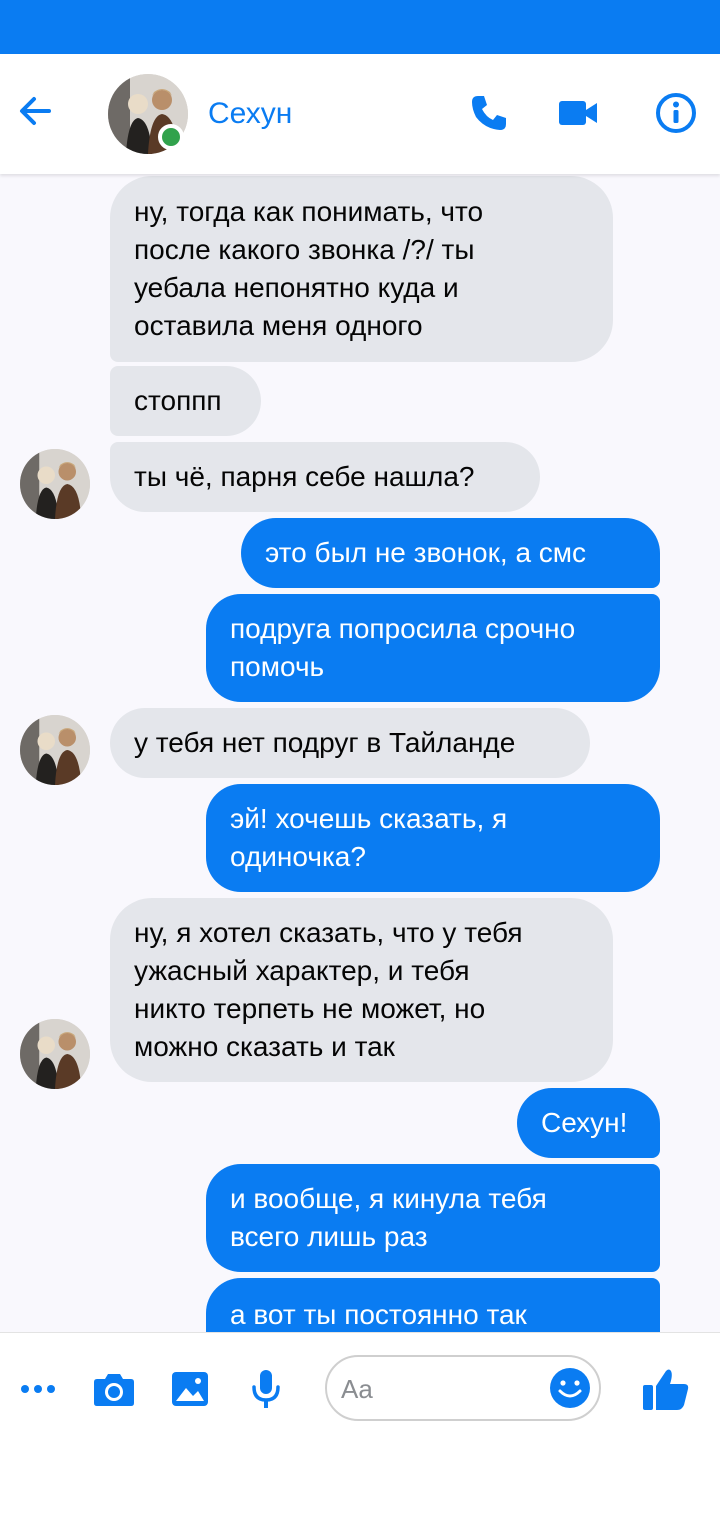 The width and height of the screenshot is (720, 1520). I want to click on message-bubble-incoming: у тебя нет подруг в Тайланде, so click(350, 743).